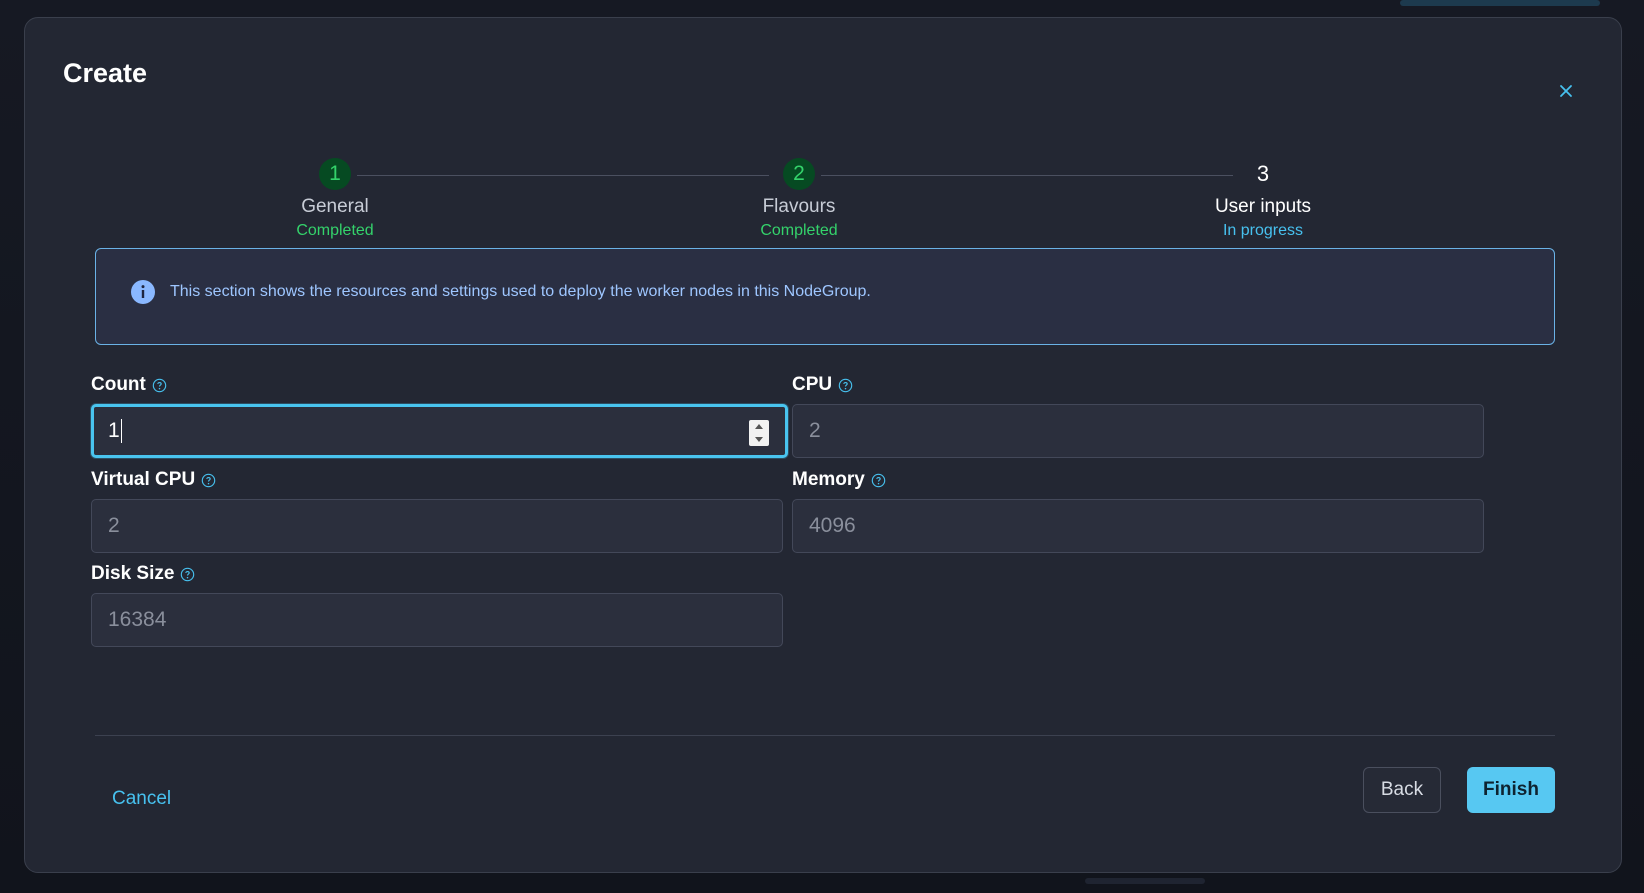  What do you see at coordinates (759, 439) in the screenshot?
I see `chevron-down-icon` at bounding box center [759, 439].